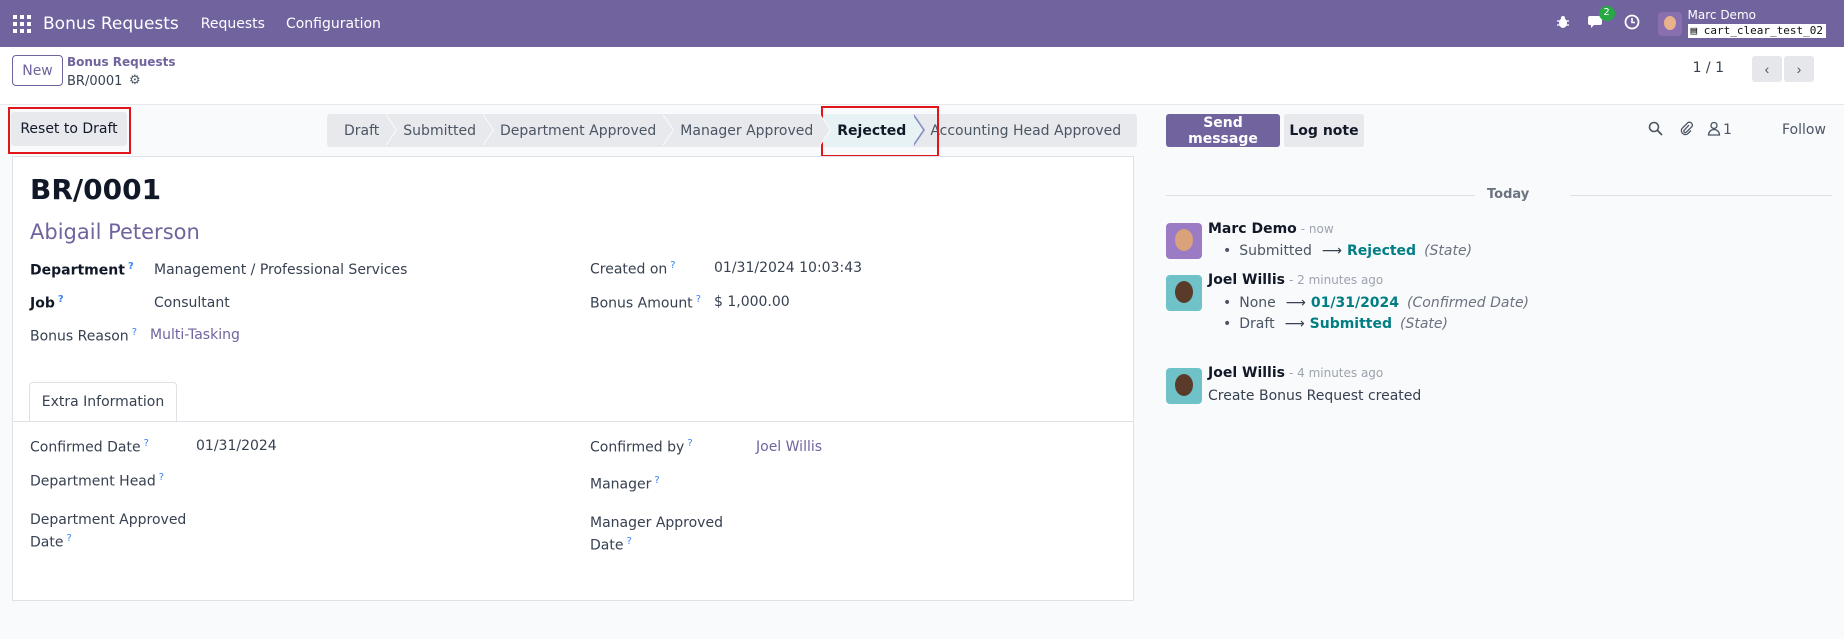 The width and height of the screenshot is (1844, 639). Describe the element at coordinates (1350, 324) in the screenshot. I see `tracking-new-value: Submitted` at that location.